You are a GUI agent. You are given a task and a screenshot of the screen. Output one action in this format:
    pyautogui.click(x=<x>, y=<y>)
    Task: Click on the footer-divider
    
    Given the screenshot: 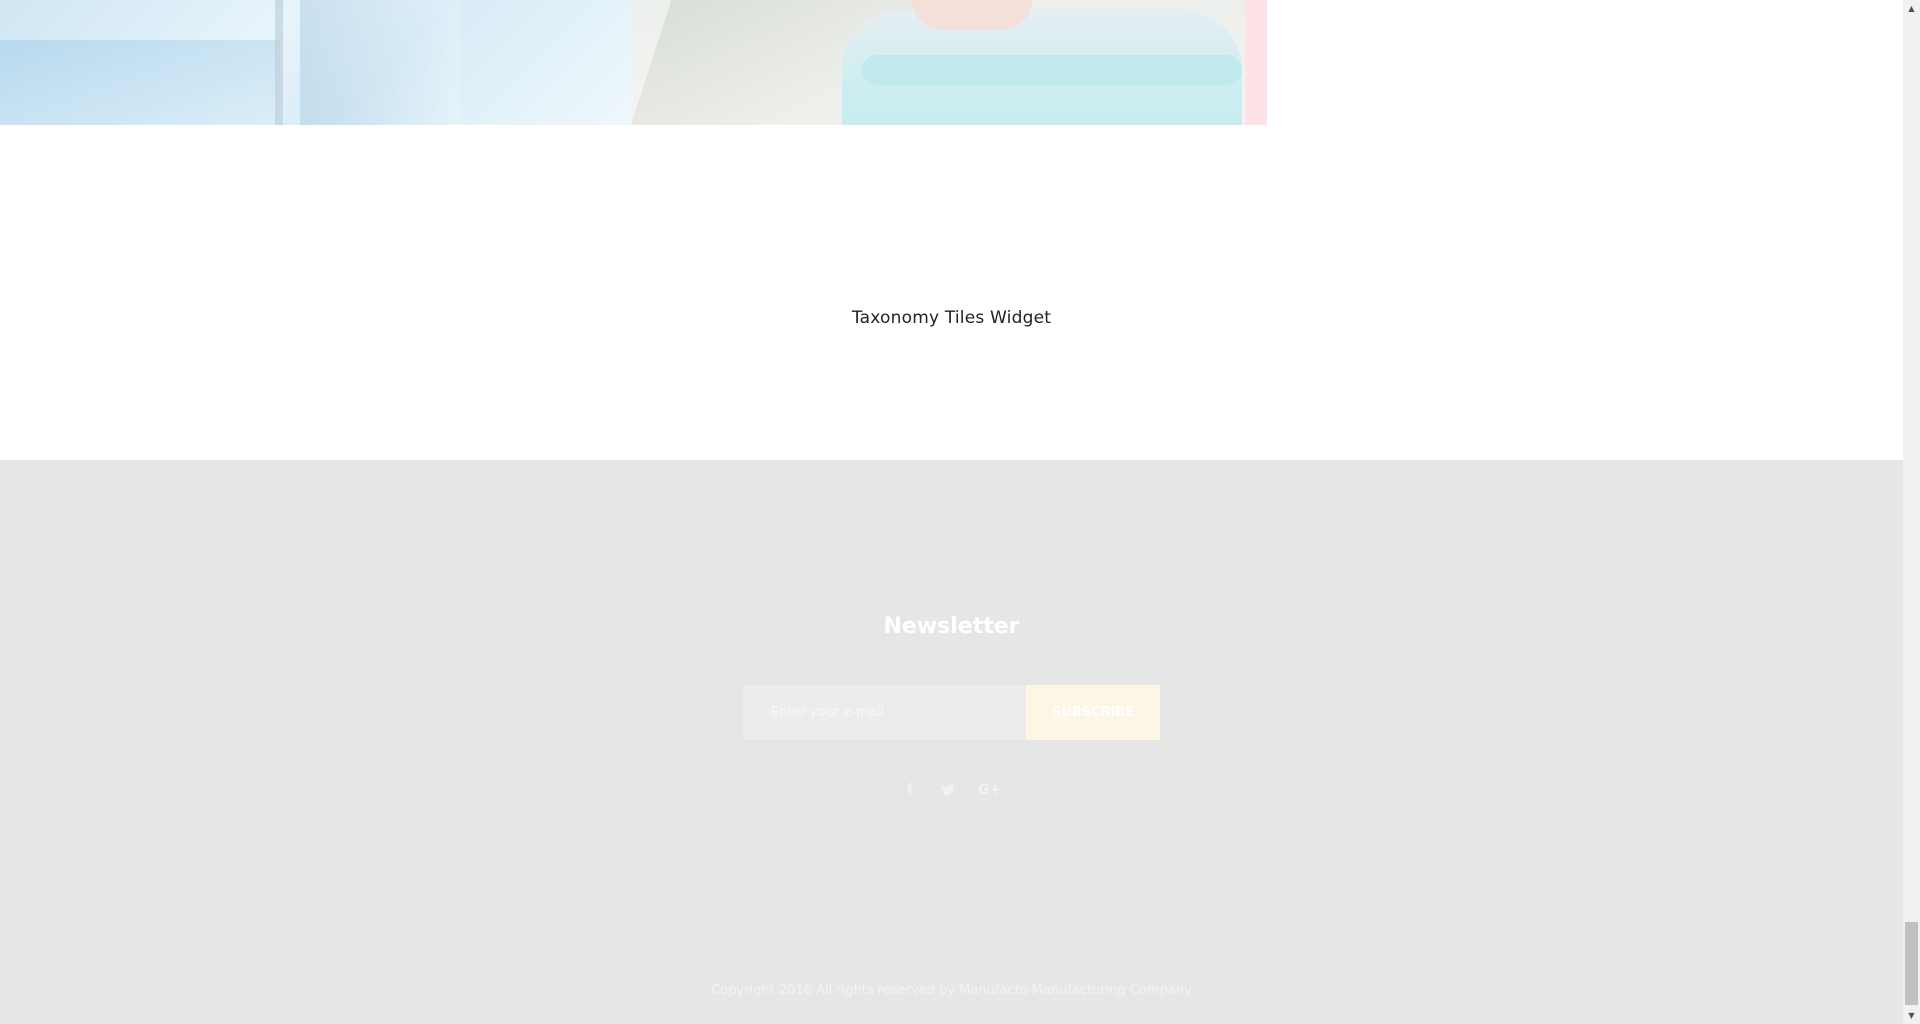 What is the action you would take?
    pyautogui.click(x=951, y=966)
    